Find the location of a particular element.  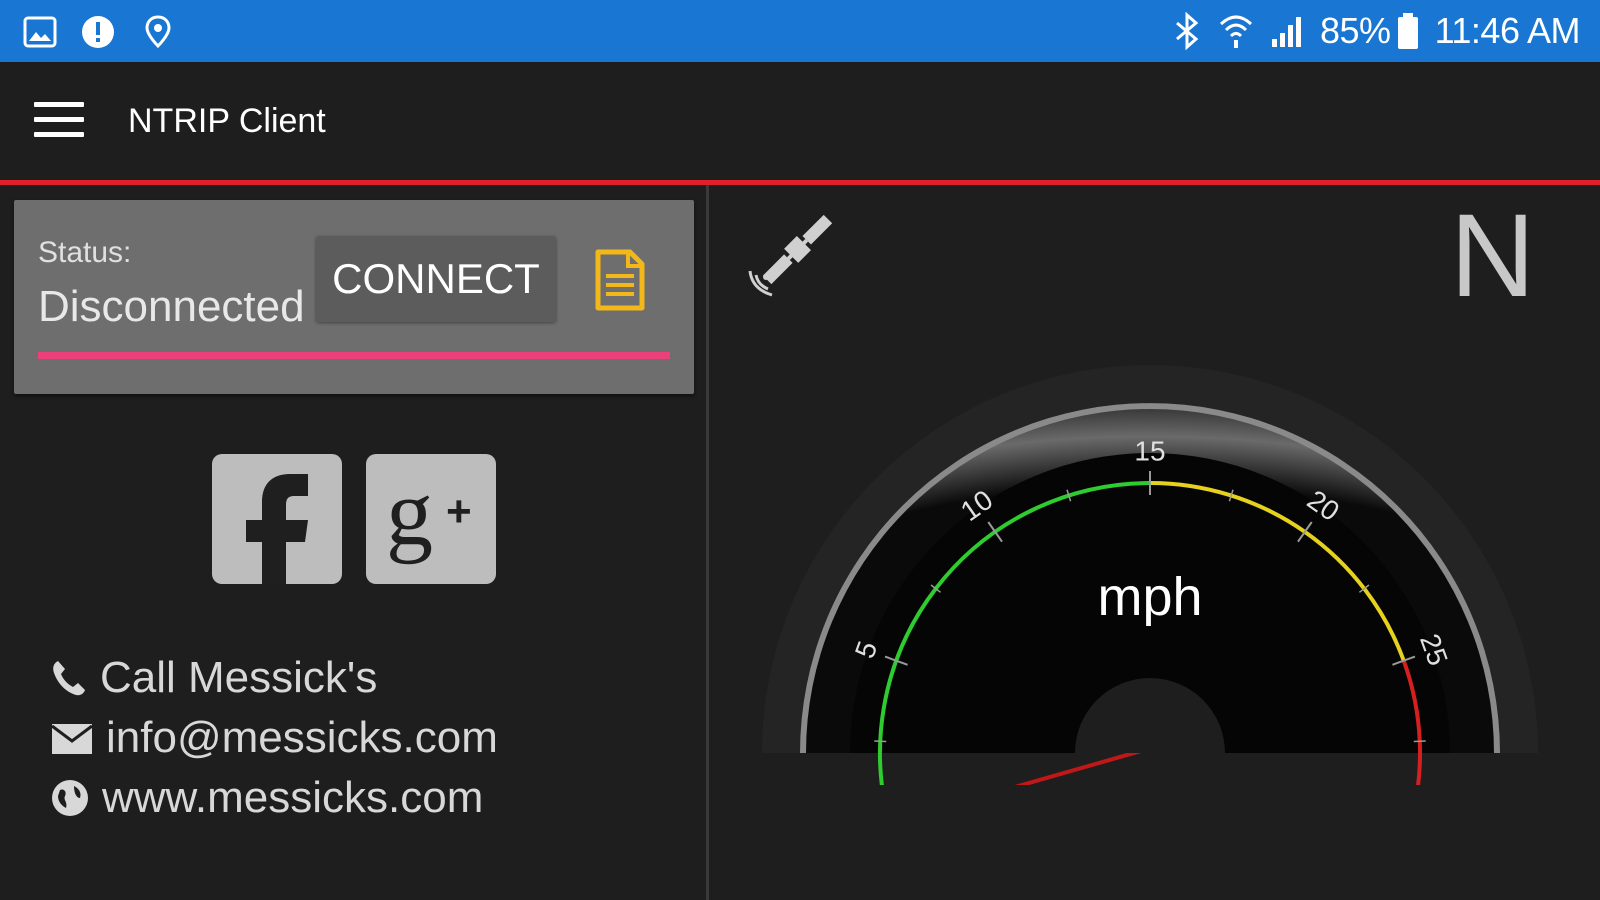

google-plus-icon: g + is located at coordinates (431, 519).